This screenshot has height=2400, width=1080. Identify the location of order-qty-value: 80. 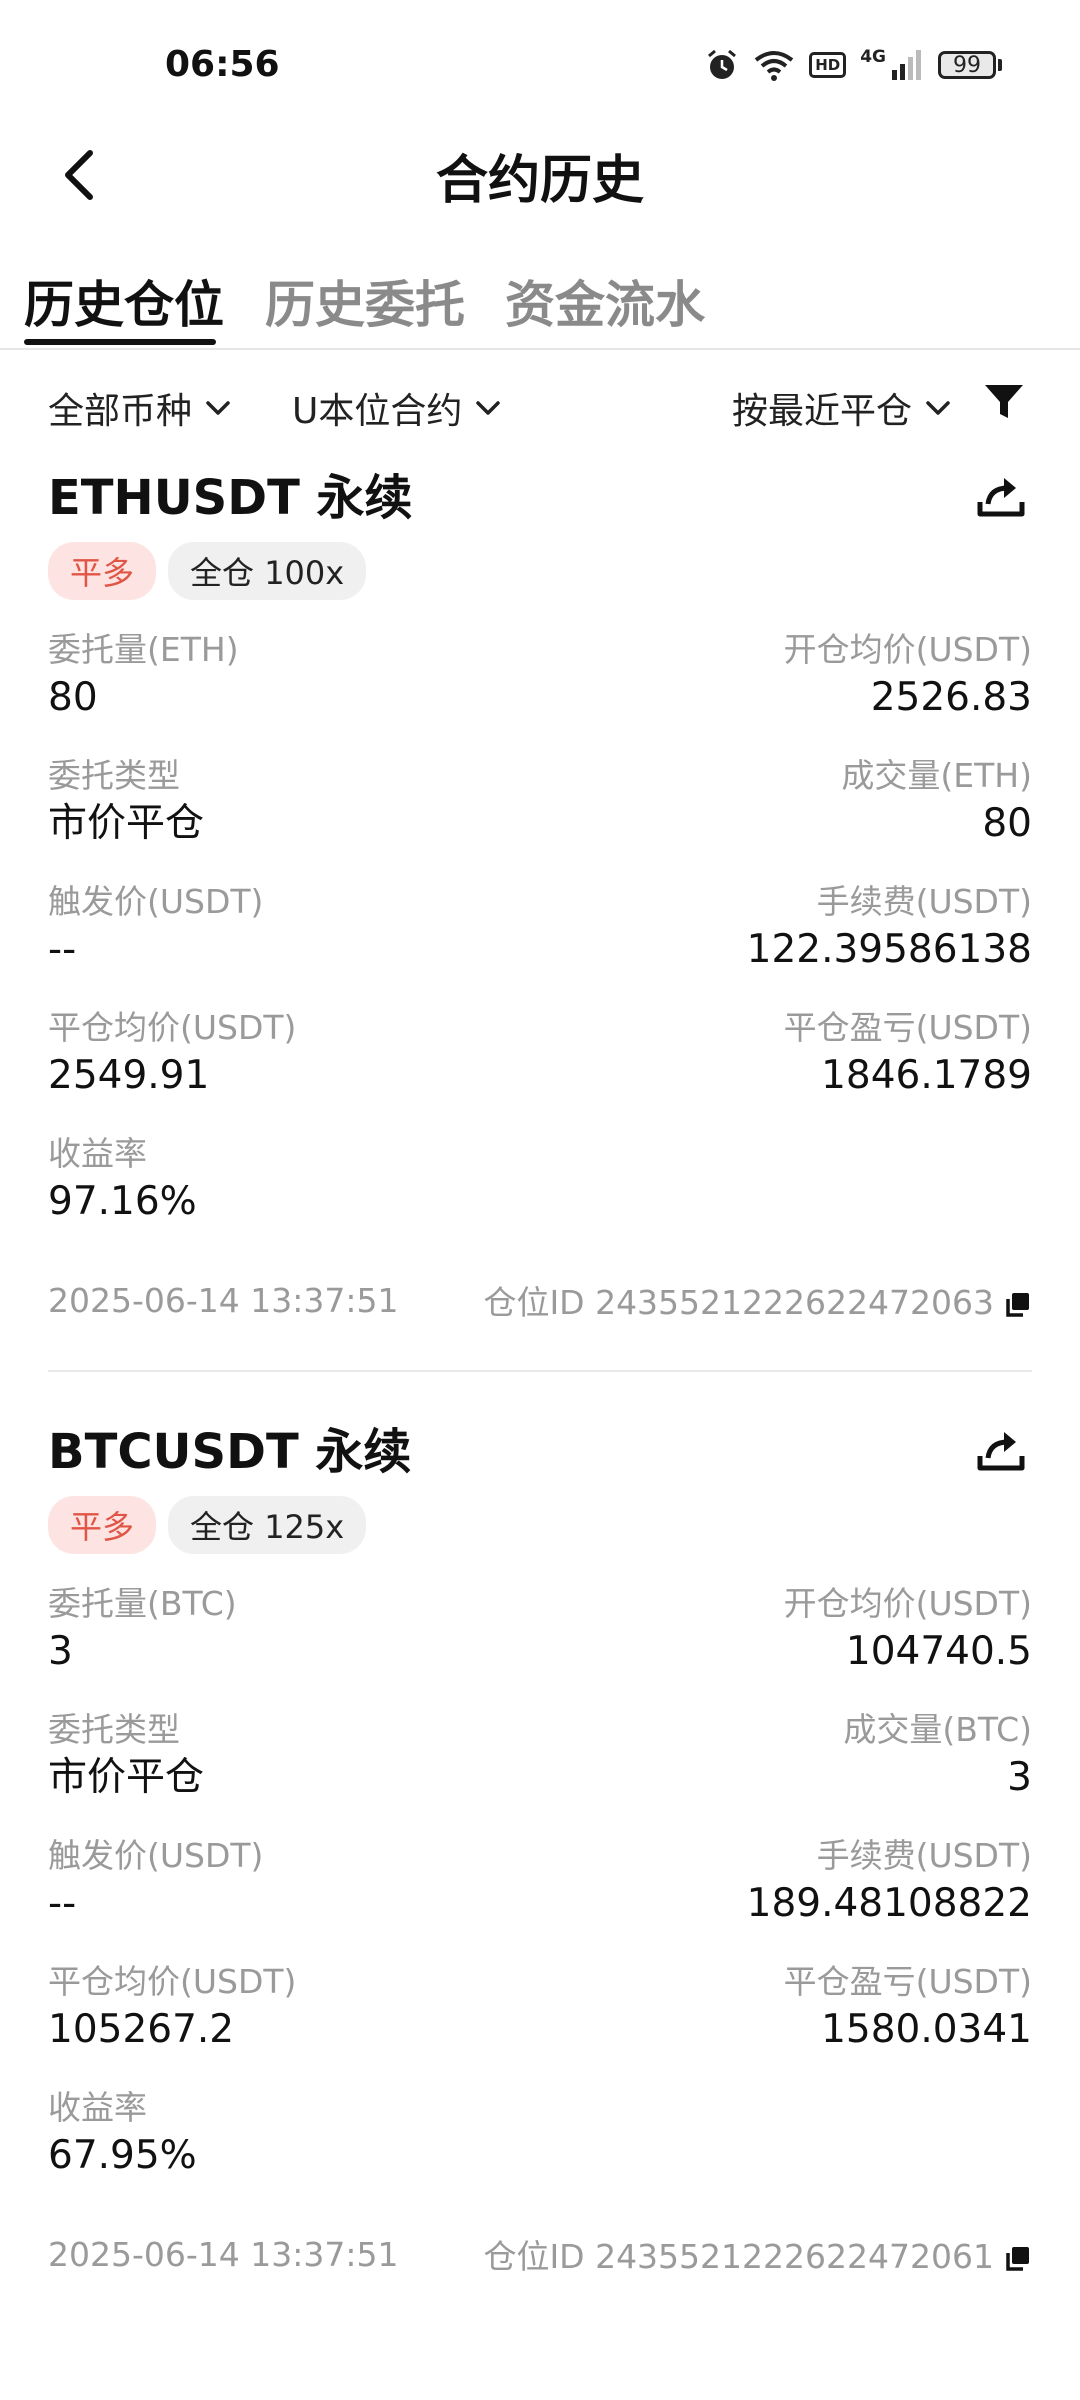
(73, 697).